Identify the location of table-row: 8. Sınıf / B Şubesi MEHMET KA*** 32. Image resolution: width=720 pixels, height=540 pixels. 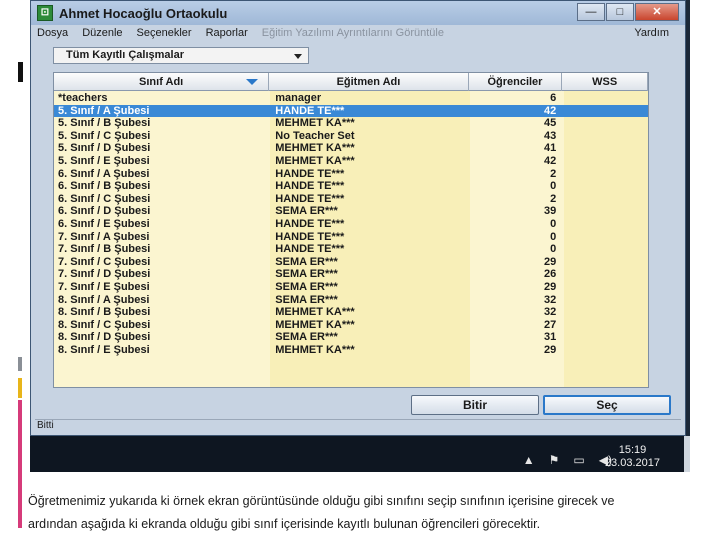
(351, 312).